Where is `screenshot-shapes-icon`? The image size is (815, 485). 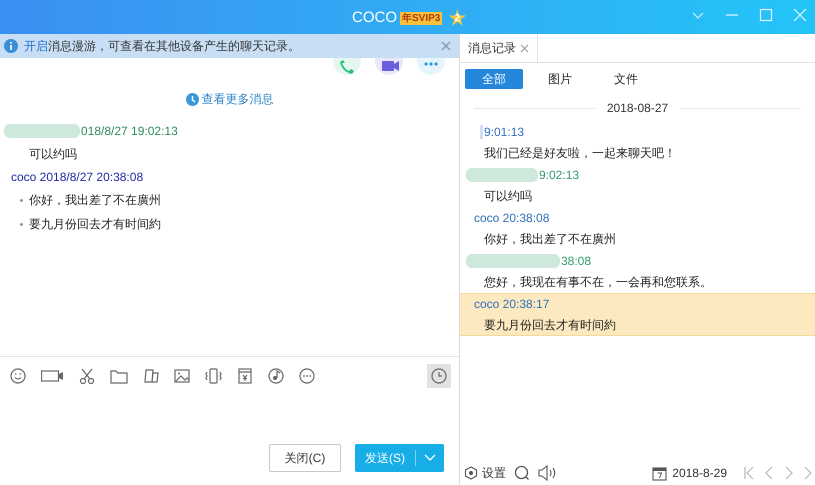
screenshot-shapes-icon is located at coordinates (151, 376).